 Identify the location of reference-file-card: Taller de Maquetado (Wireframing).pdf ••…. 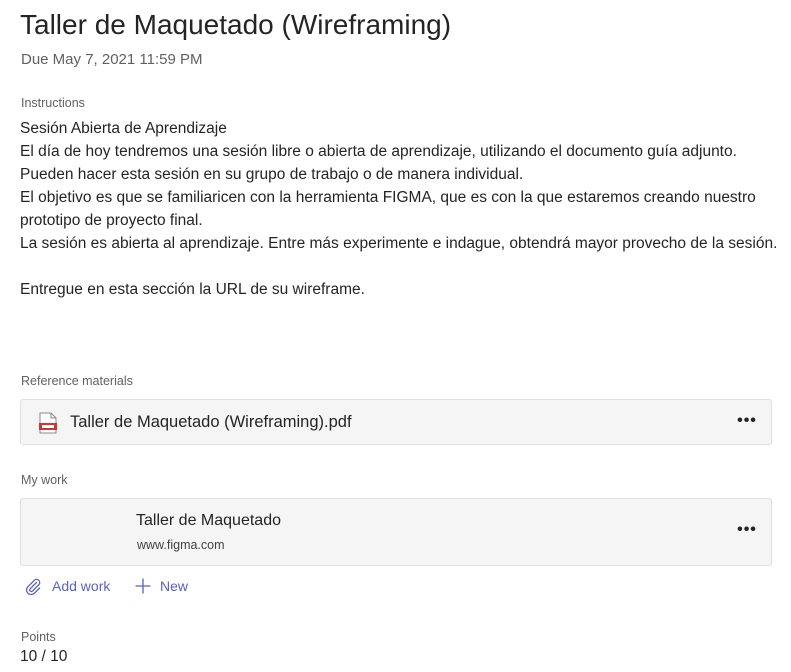
(396, 422).